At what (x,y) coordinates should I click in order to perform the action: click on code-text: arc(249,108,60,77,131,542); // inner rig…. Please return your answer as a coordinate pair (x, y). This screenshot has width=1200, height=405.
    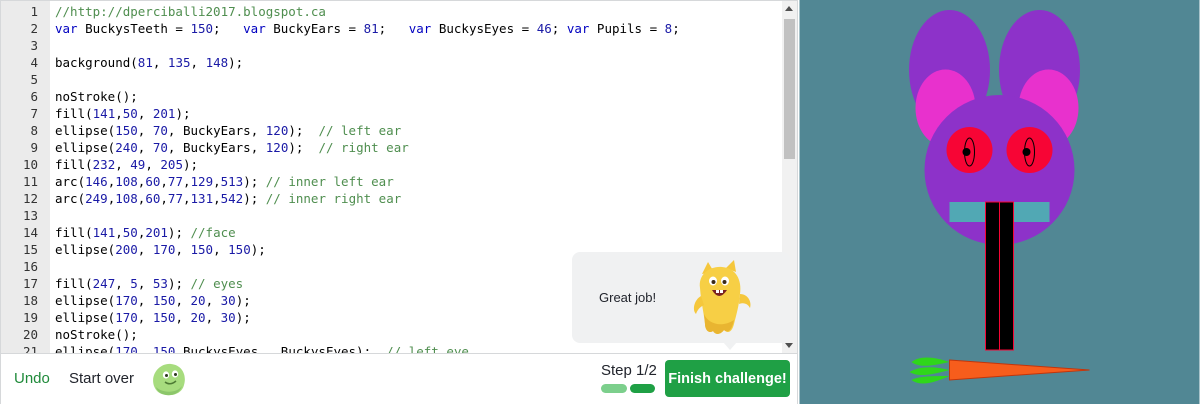
    Looking at the image, I should click on (228, 198).